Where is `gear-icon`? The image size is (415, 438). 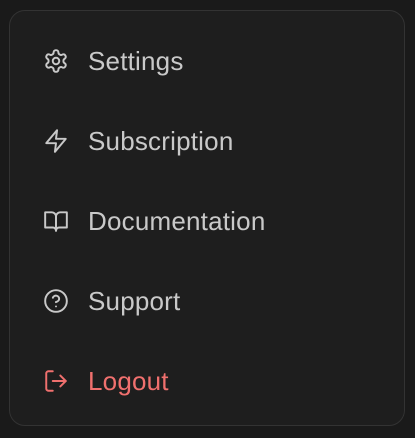
gear-icon is located at coordinates (56, 61).